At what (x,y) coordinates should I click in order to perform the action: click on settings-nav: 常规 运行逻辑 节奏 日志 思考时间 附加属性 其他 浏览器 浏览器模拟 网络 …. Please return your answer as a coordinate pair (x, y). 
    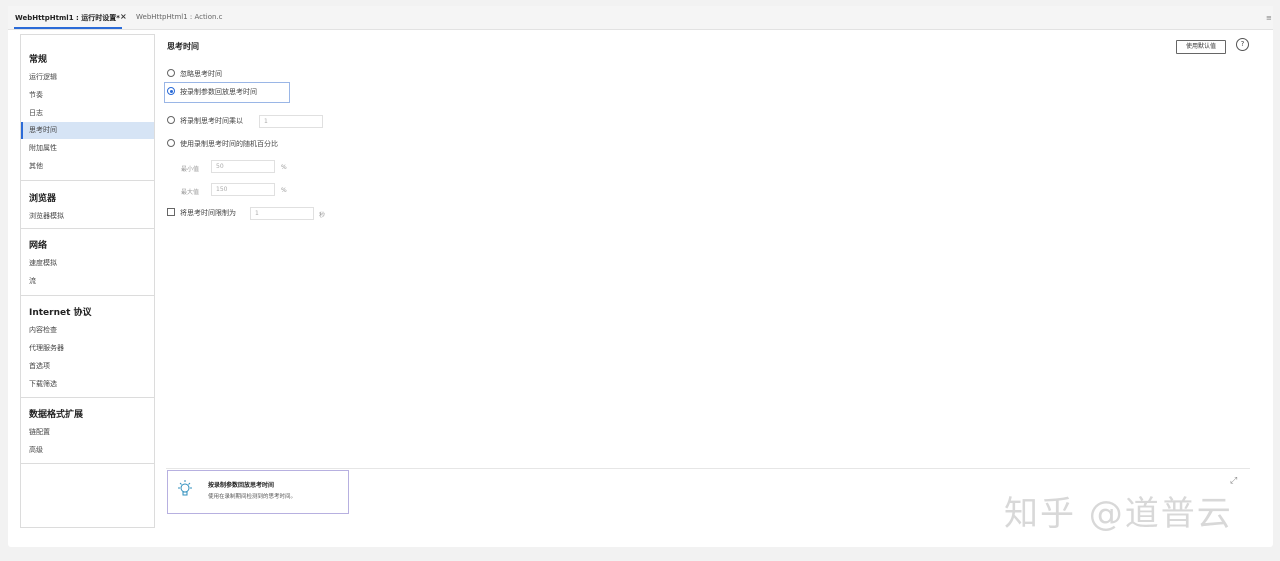
    Looking at the image, I should click on (87, 281).